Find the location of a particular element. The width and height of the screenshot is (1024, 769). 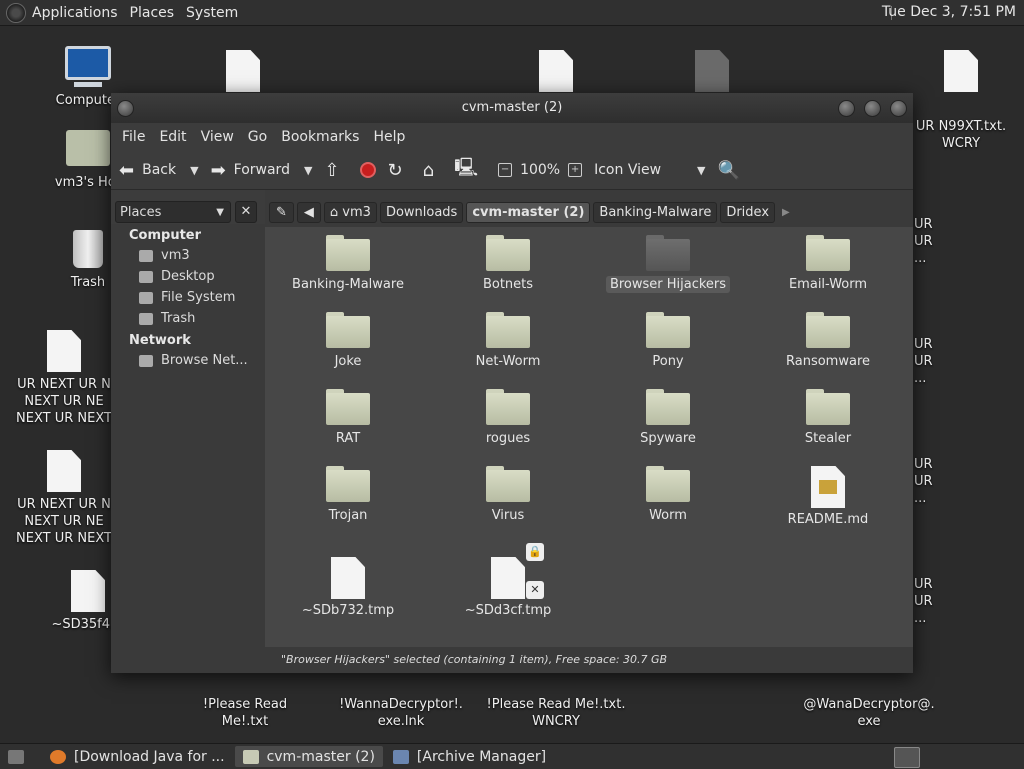

file-item-ransomware: Ransomware is located at coordinates (828, 340).